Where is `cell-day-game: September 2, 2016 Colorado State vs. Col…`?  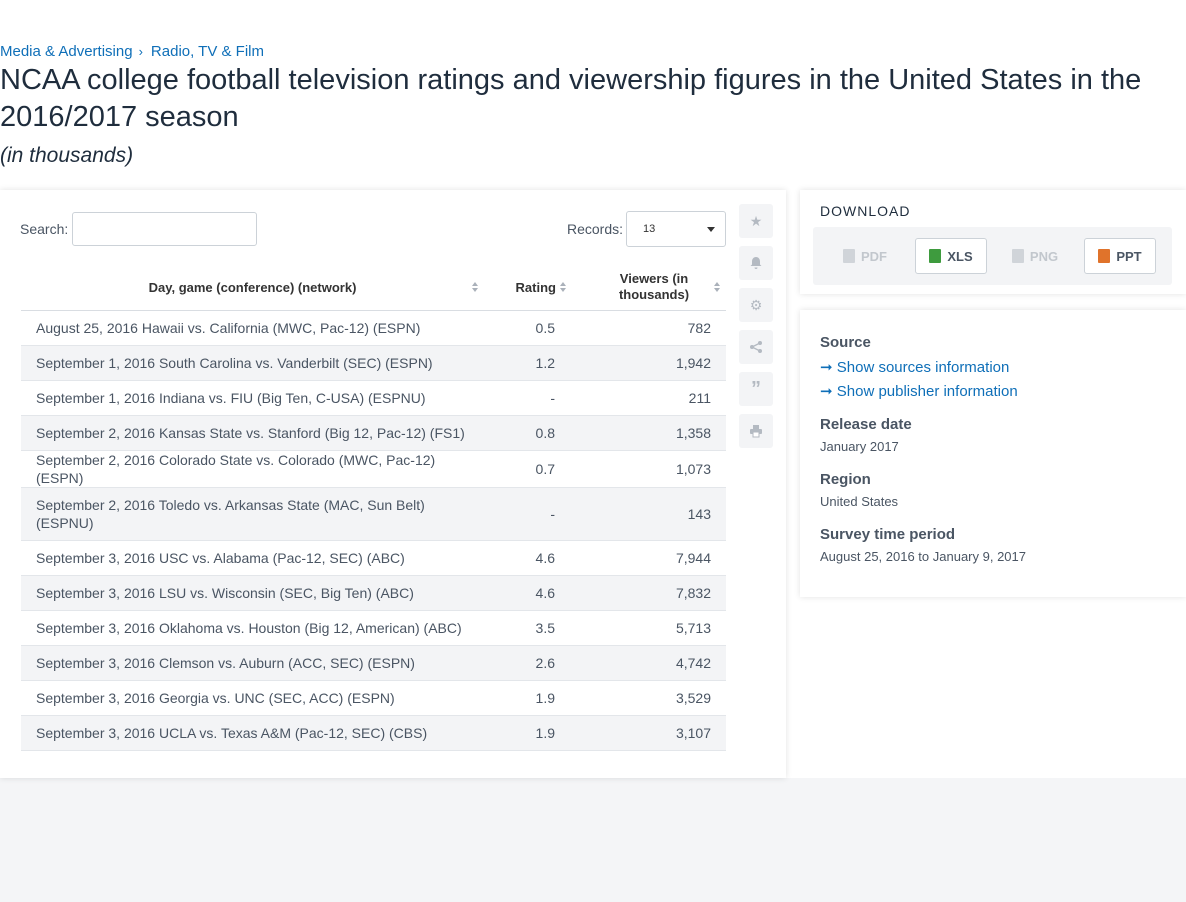
cell-day-game: September 2, 2016 Colorado State vs. Col… is located at coordinates (252, 469).